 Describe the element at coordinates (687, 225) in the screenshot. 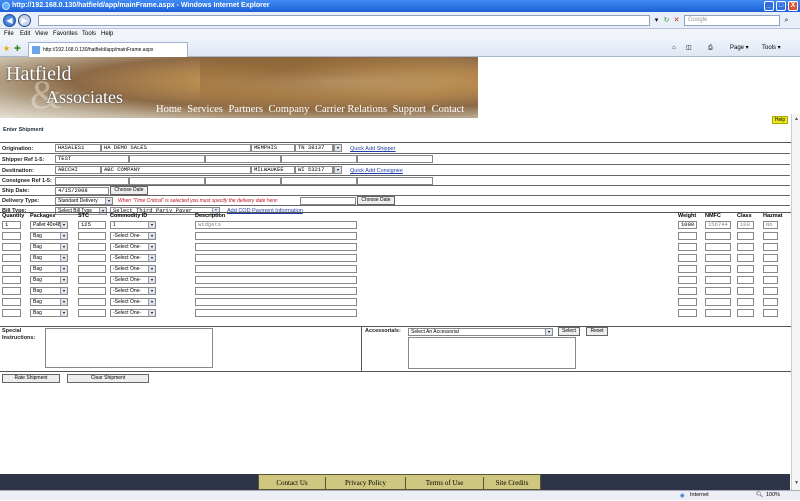

I see `weight-input: 1000` at that location.